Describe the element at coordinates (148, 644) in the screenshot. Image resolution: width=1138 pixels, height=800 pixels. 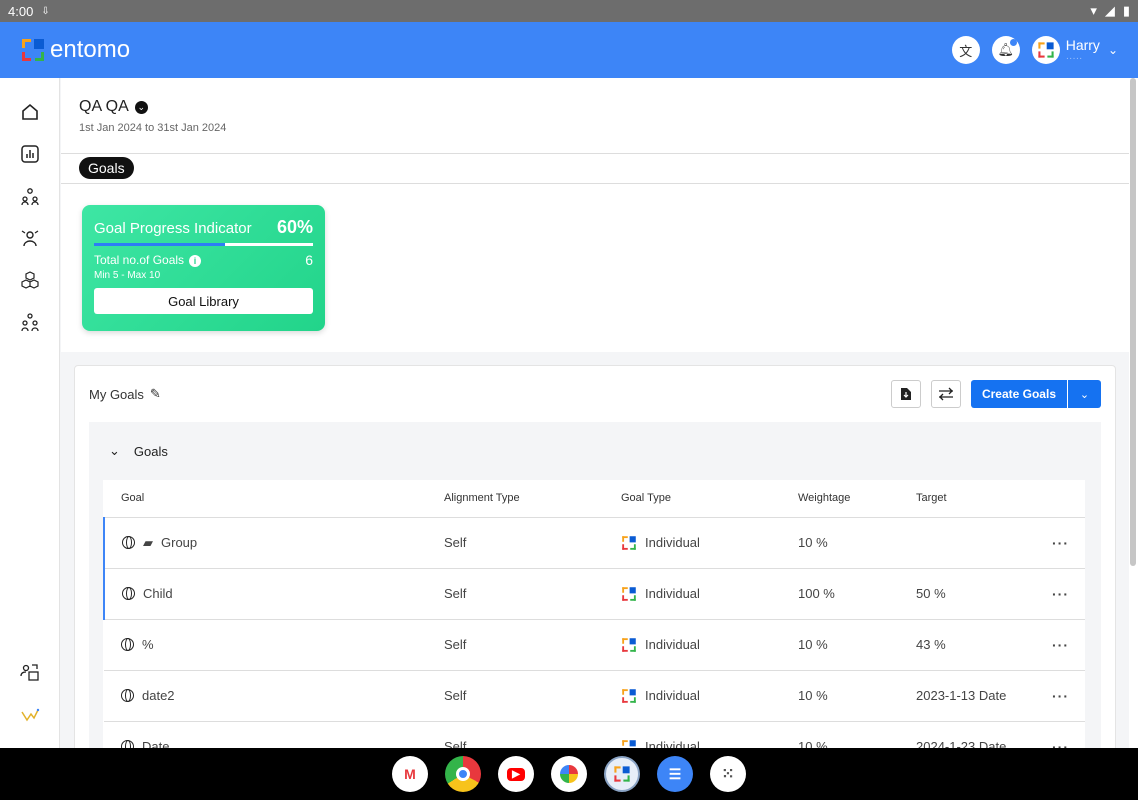
I see `goal-name: %` at that location.